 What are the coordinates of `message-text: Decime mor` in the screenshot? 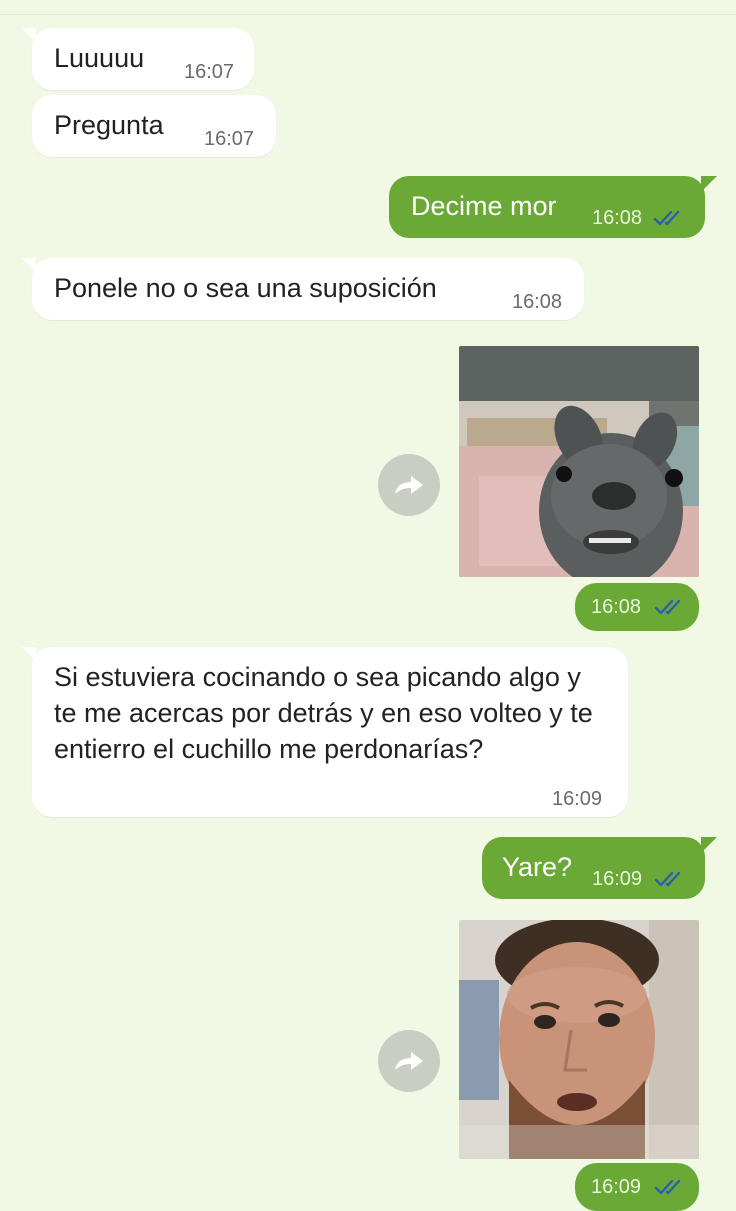 It's located at (484, 206).